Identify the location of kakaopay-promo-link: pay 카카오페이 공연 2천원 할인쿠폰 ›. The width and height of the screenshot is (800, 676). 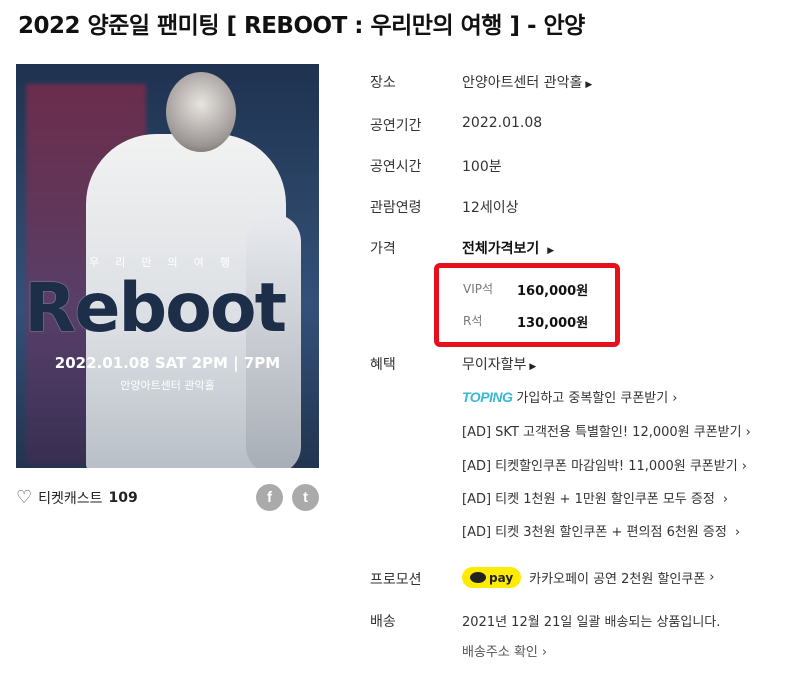
(588, 577).